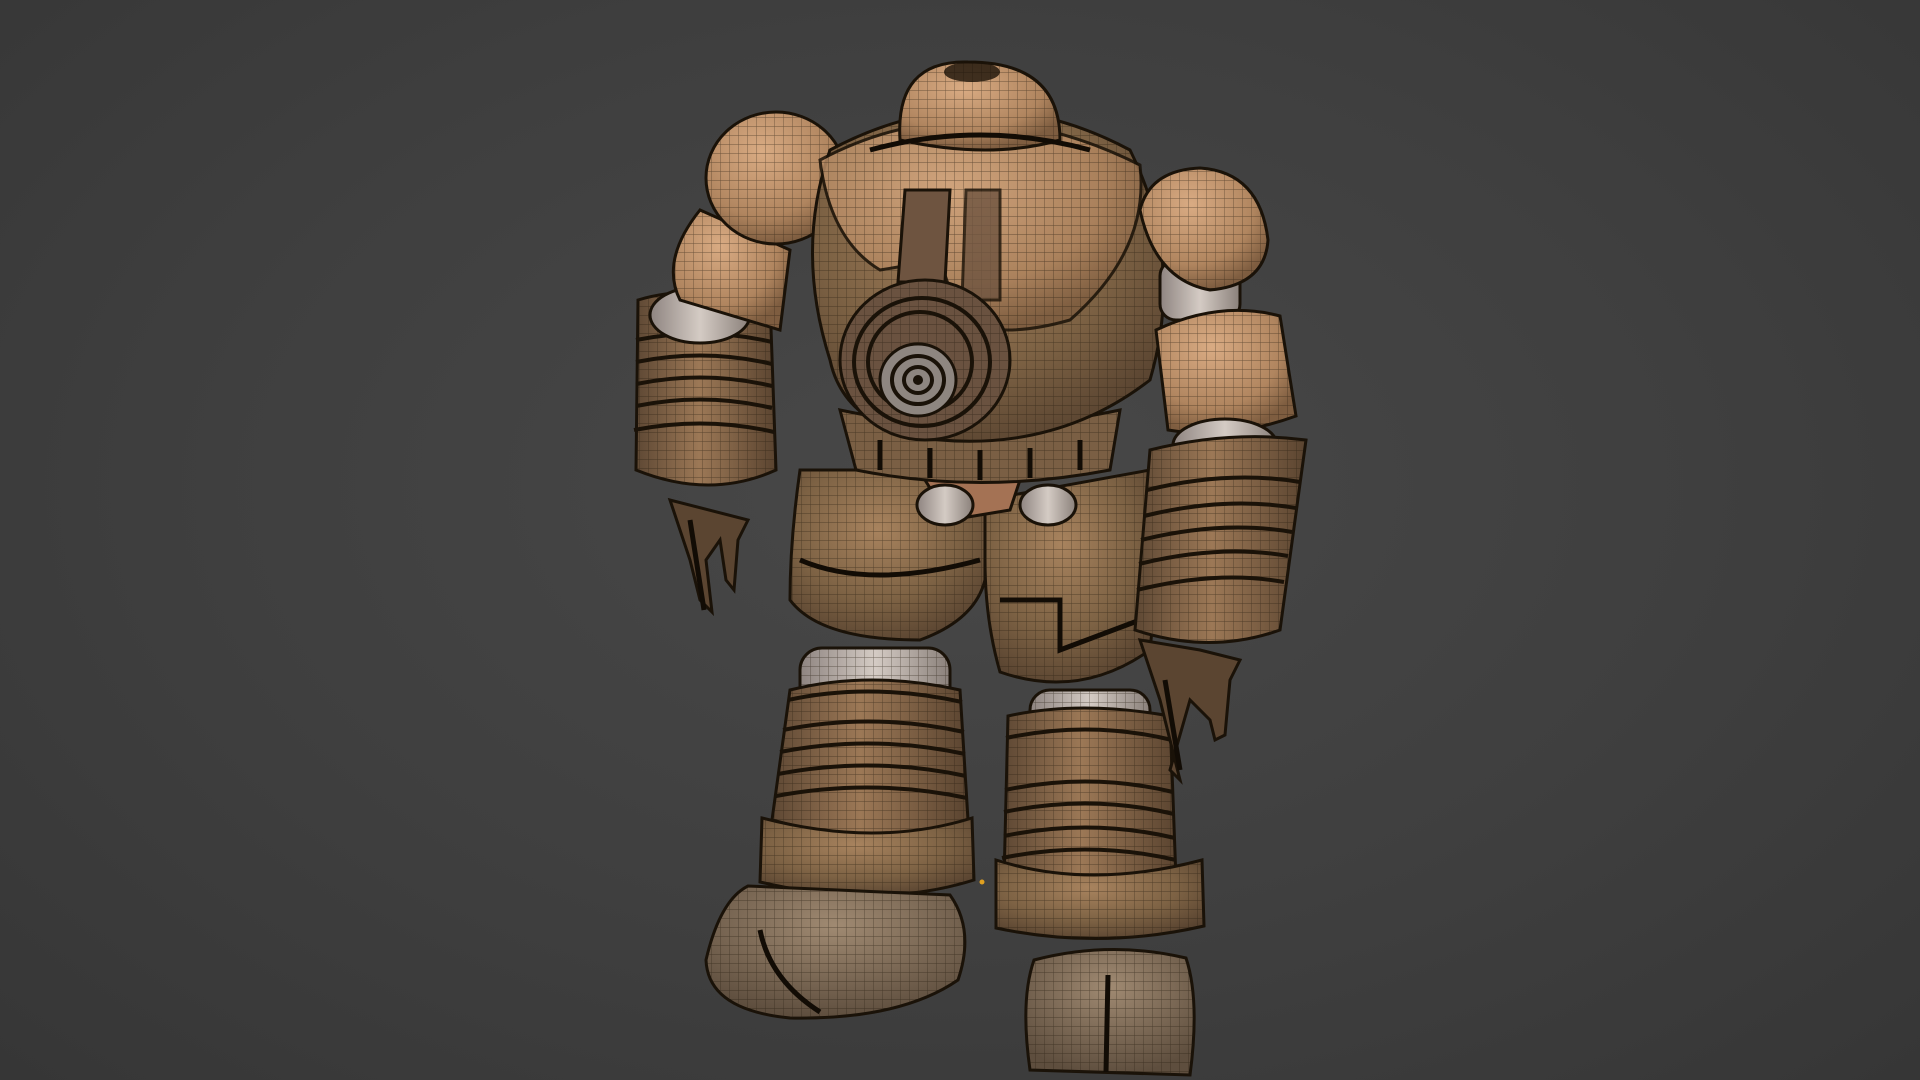  Describe the element at coordinates (988, 272) in the screenshot. I see `torso` at that location.